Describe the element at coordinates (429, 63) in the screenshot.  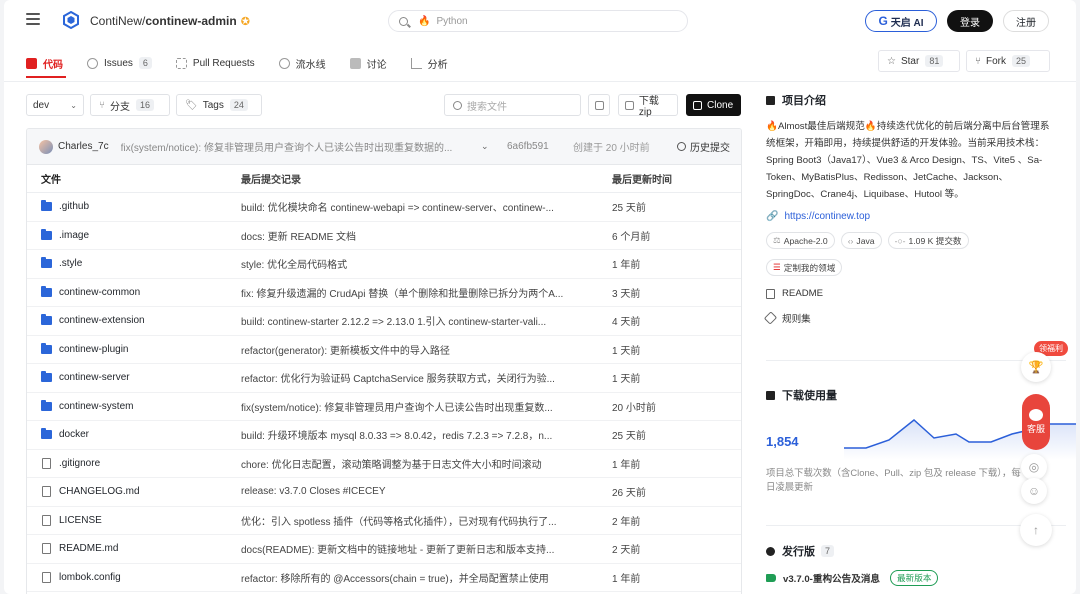
I see `tab-analysis: 分析` at that location.